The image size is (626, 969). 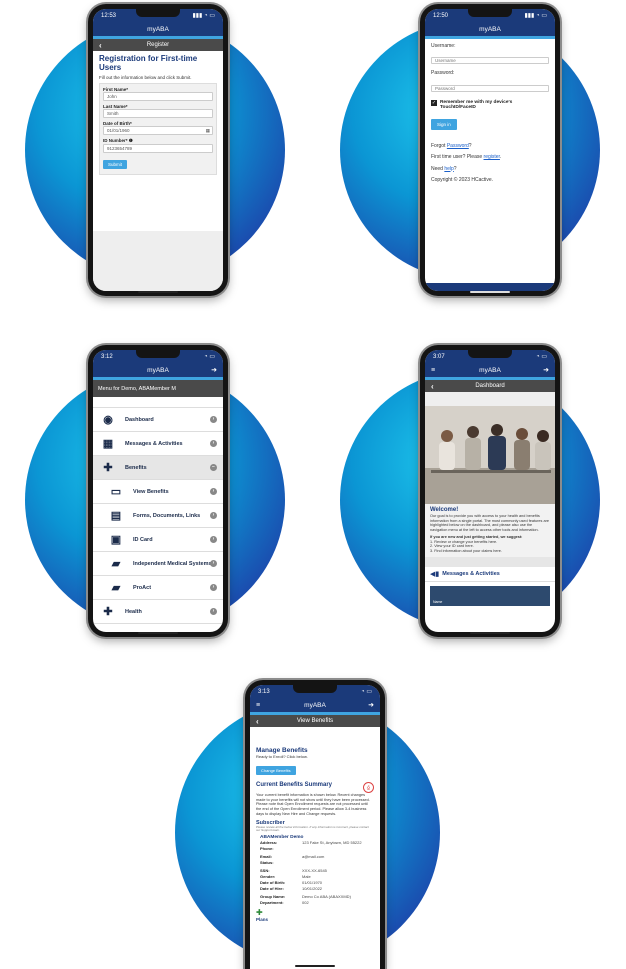 I want to click on menu-item-label: Health, so click(x=133, y=611).